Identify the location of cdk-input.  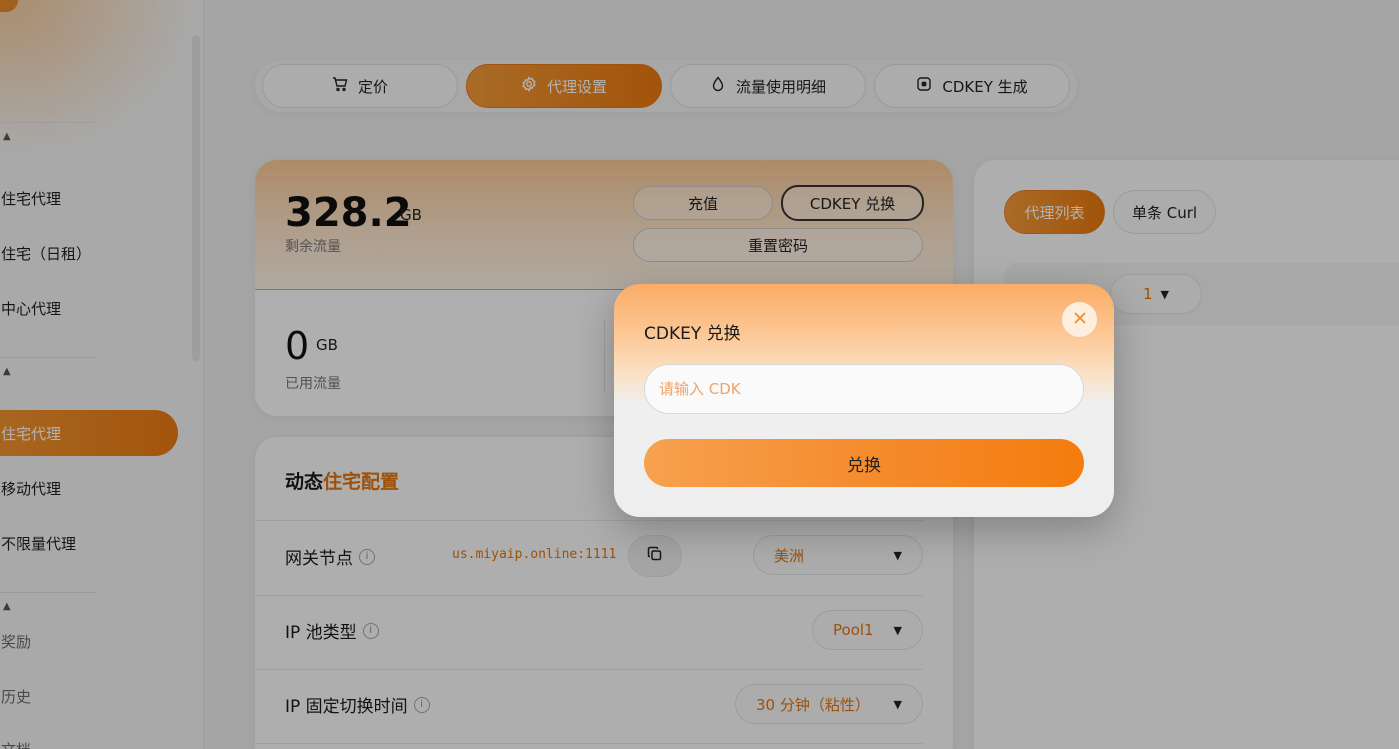
(864, 389).